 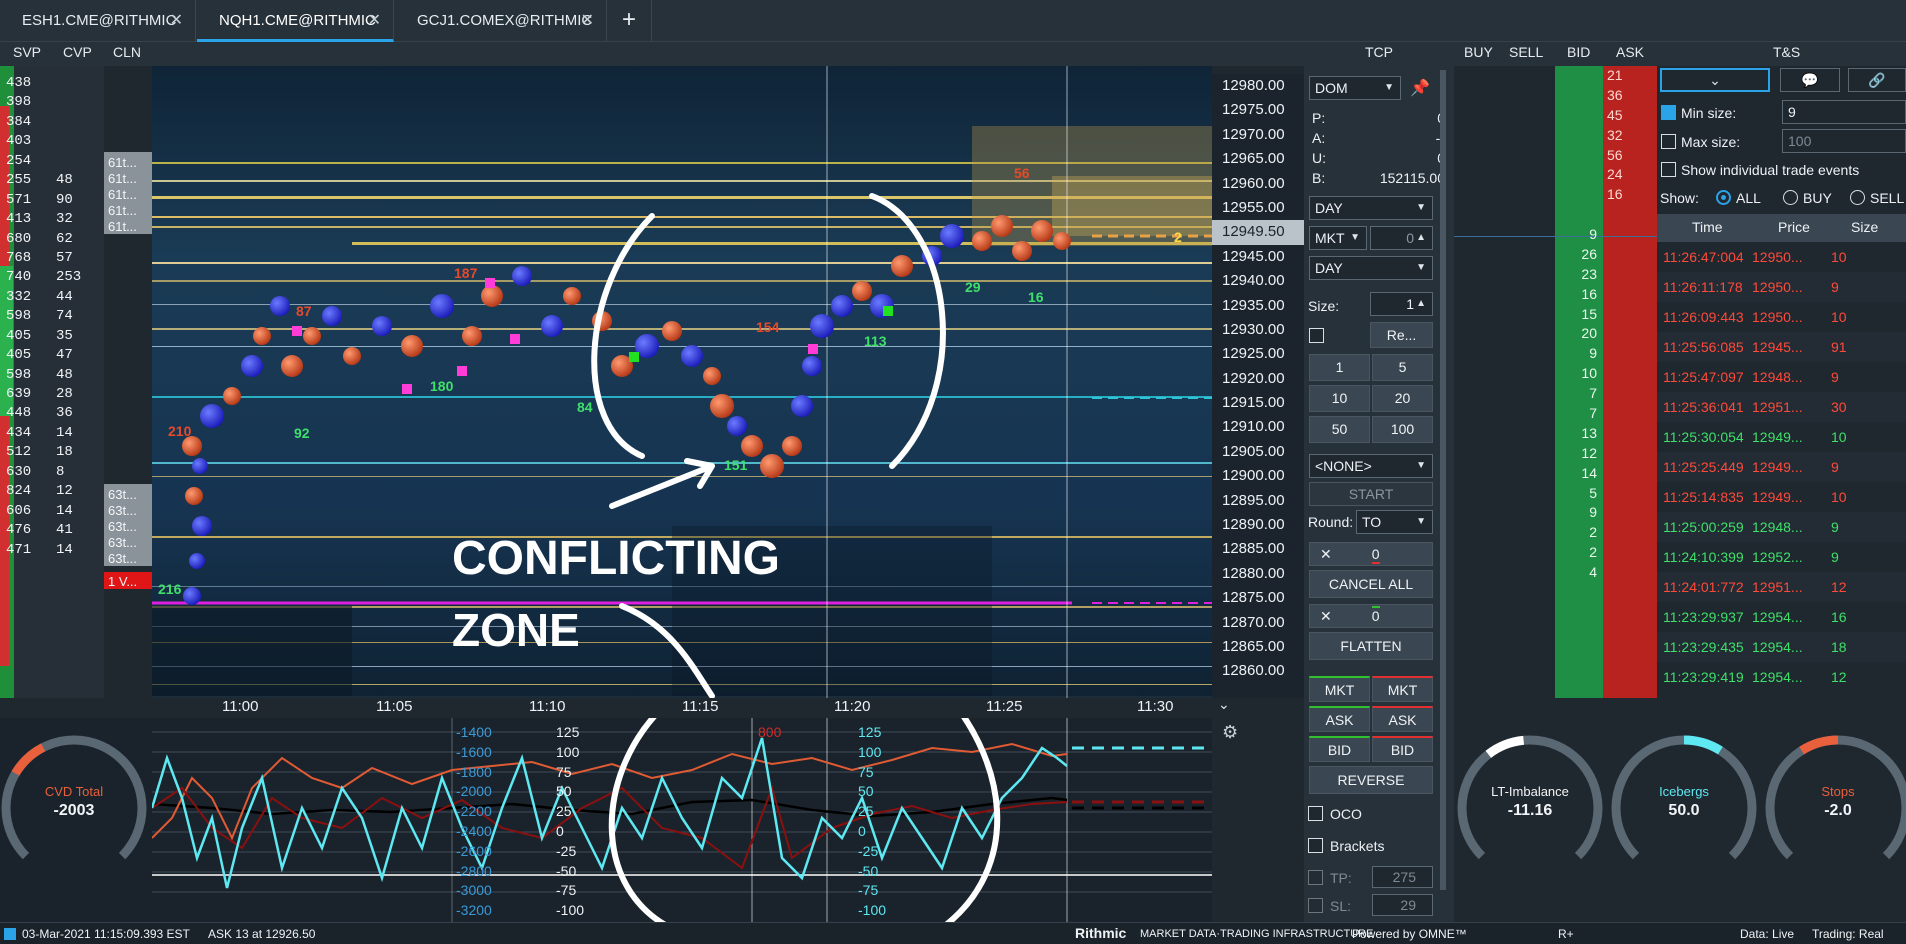 What do you see at coordinates (474, 811) in the screenshot?
I see `indicator-axis-label: -2200` at bounding box center [474, 811].